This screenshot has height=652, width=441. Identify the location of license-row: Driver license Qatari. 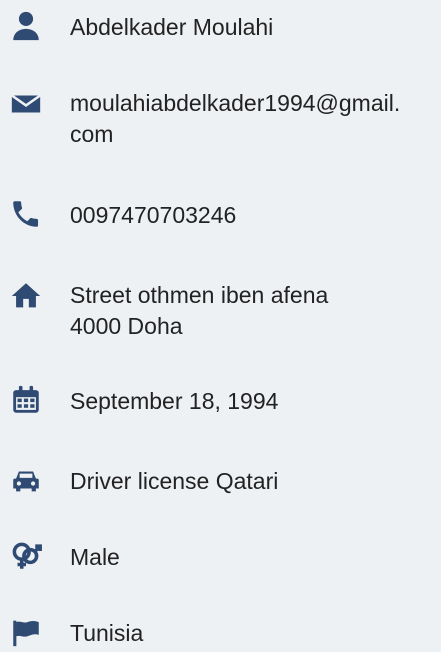
(220, 482).